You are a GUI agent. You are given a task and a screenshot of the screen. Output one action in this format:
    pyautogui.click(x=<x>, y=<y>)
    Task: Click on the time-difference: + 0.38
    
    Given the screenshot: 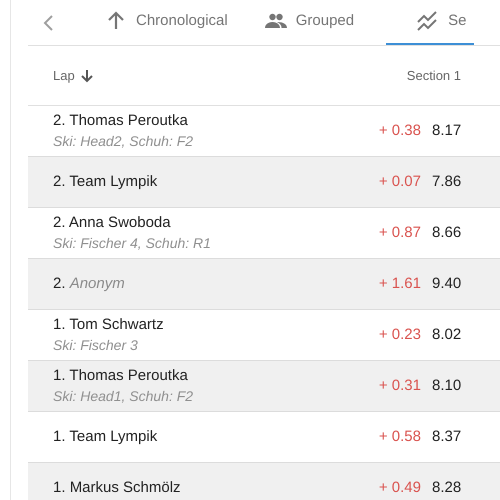 What is the action you would take?
    pyautogui.click(x=399, y=130)
    